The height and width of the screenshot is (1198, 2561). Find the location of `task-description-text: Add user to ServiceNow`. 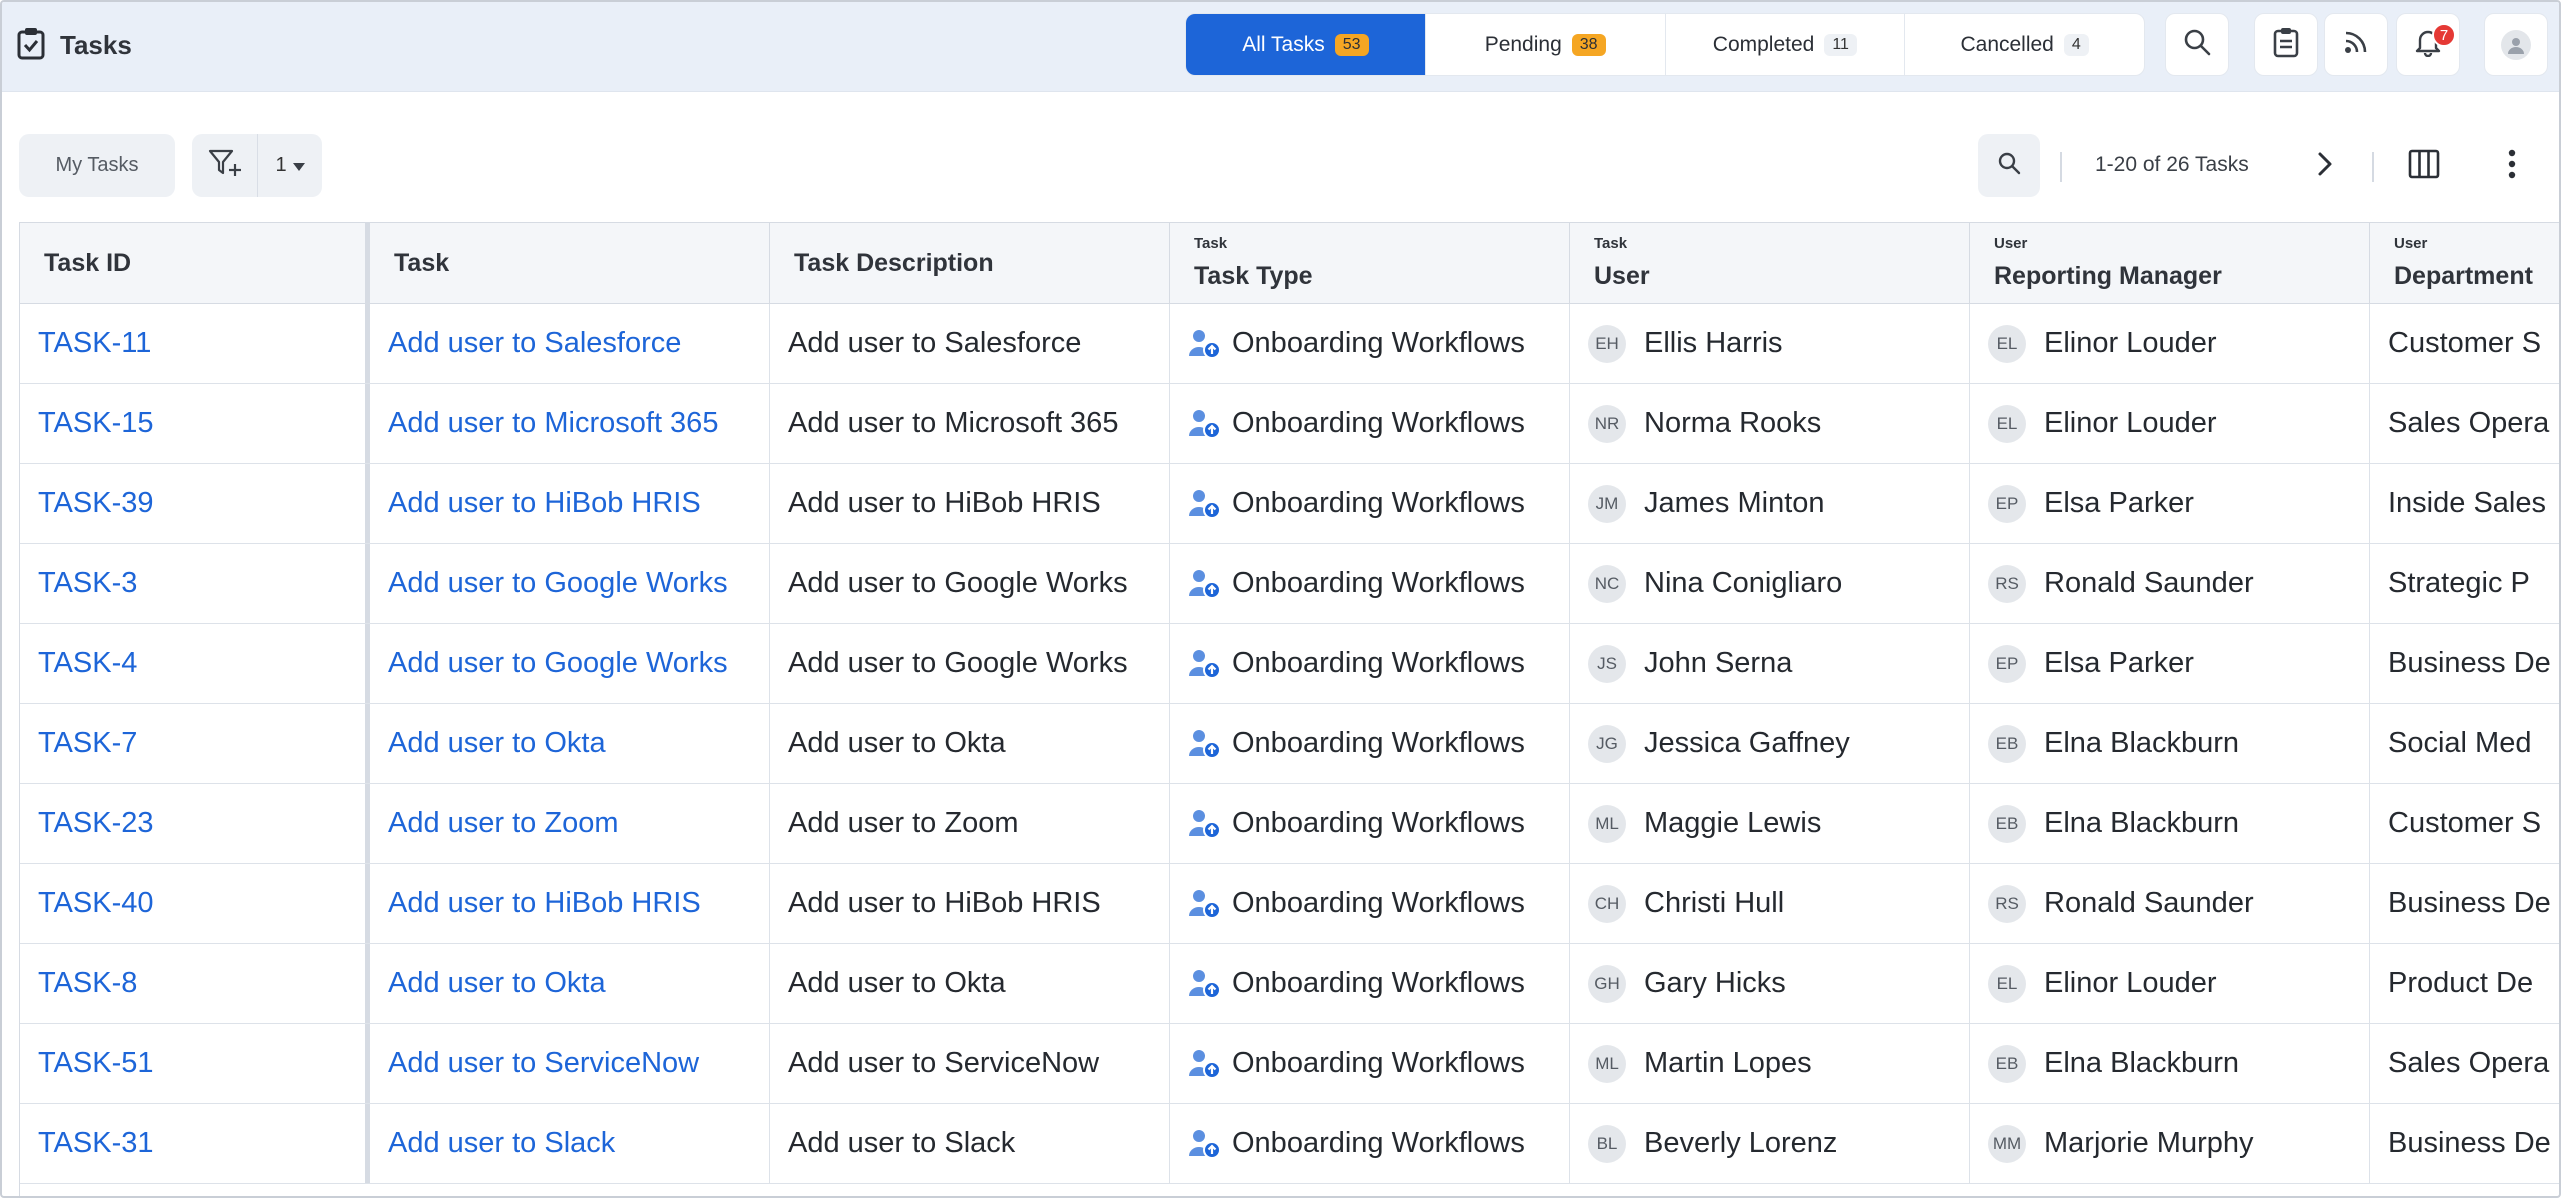

task-description-text: Add user to ServiceNow is located at coordinates (944, 1063).